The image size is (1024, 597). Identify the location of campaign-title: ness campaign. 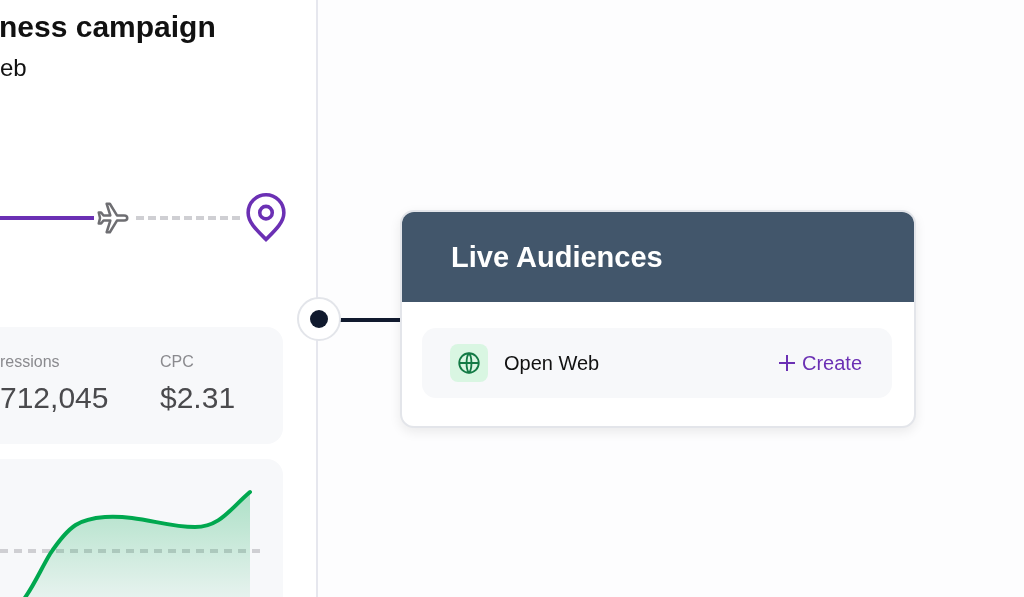
(108, 27).